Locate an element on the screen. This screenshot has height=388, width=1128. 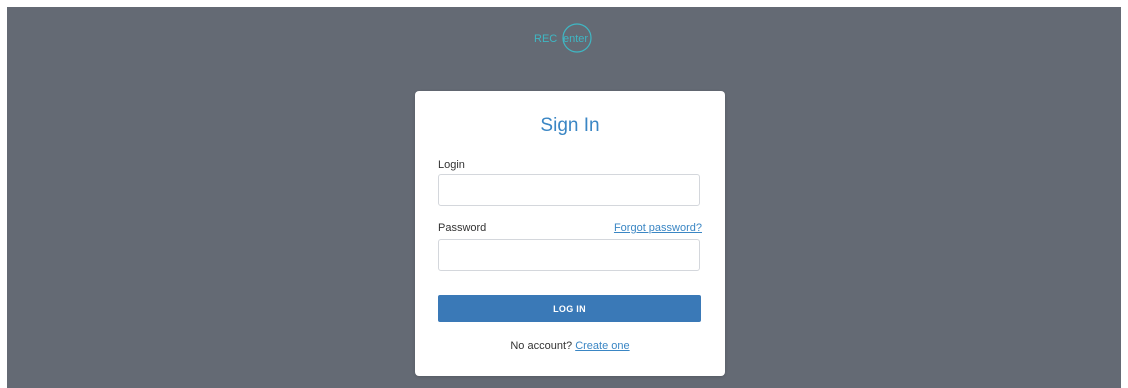
login-label: Login is located at coordinates (451, 165).